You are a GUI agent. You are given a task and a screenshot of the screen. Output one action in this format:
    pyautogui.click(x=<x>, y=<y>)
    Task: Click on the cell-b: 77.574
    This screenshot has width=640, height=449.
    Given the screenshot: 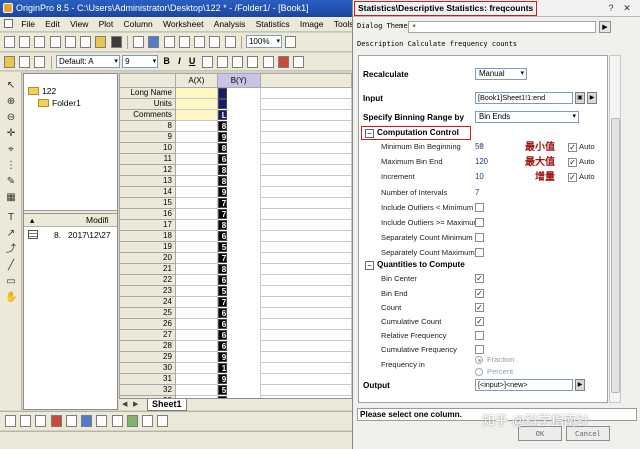 What is the action you would take?
    pyautogui.click(x=222, y=213)
    